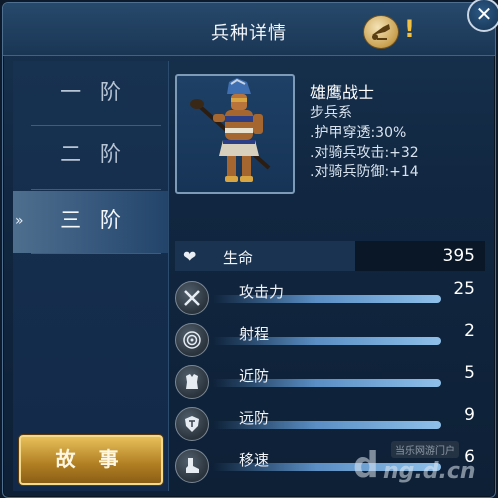  What do you see at coordinates (192, 382) in the screenshot?
I see `armor-icon` at bounding box center [192, 382].